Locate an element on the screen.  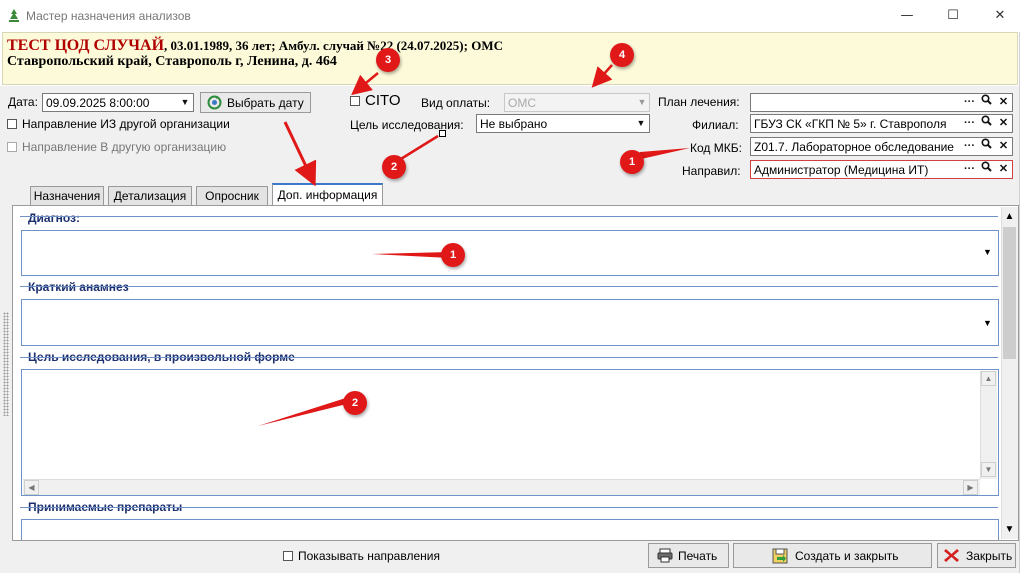
annotation-badge: 3 is located at coordinates (388, 60).